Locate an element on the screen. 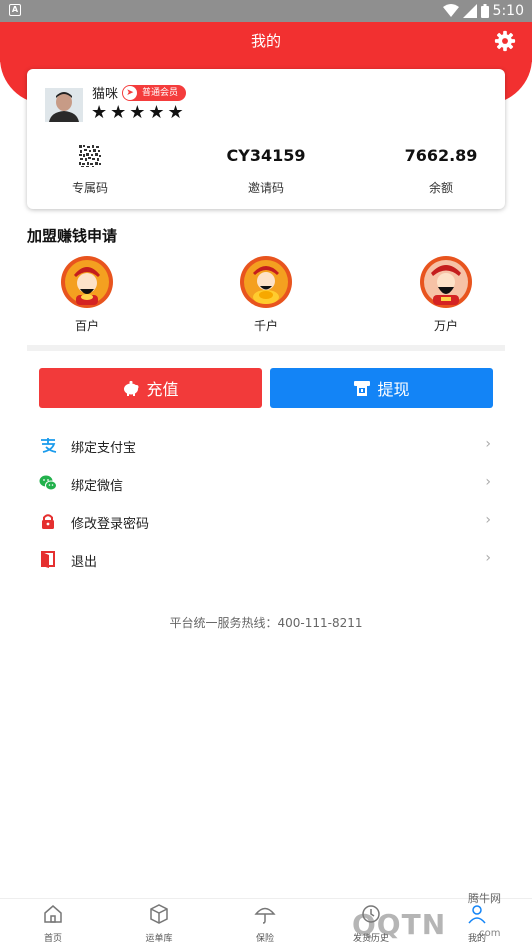  member-icon: ➤ is located at coordinates (130, 93).